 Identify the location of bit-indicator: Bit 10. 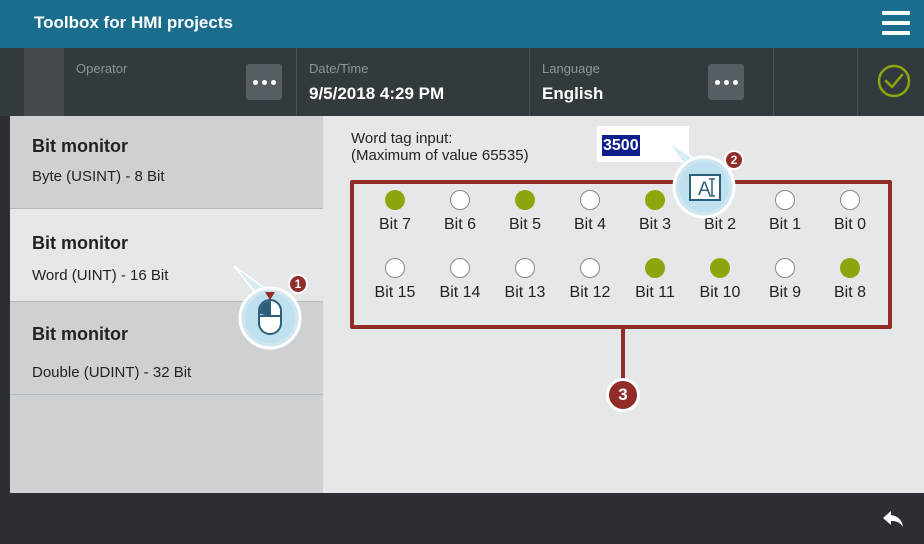
(720, 288).